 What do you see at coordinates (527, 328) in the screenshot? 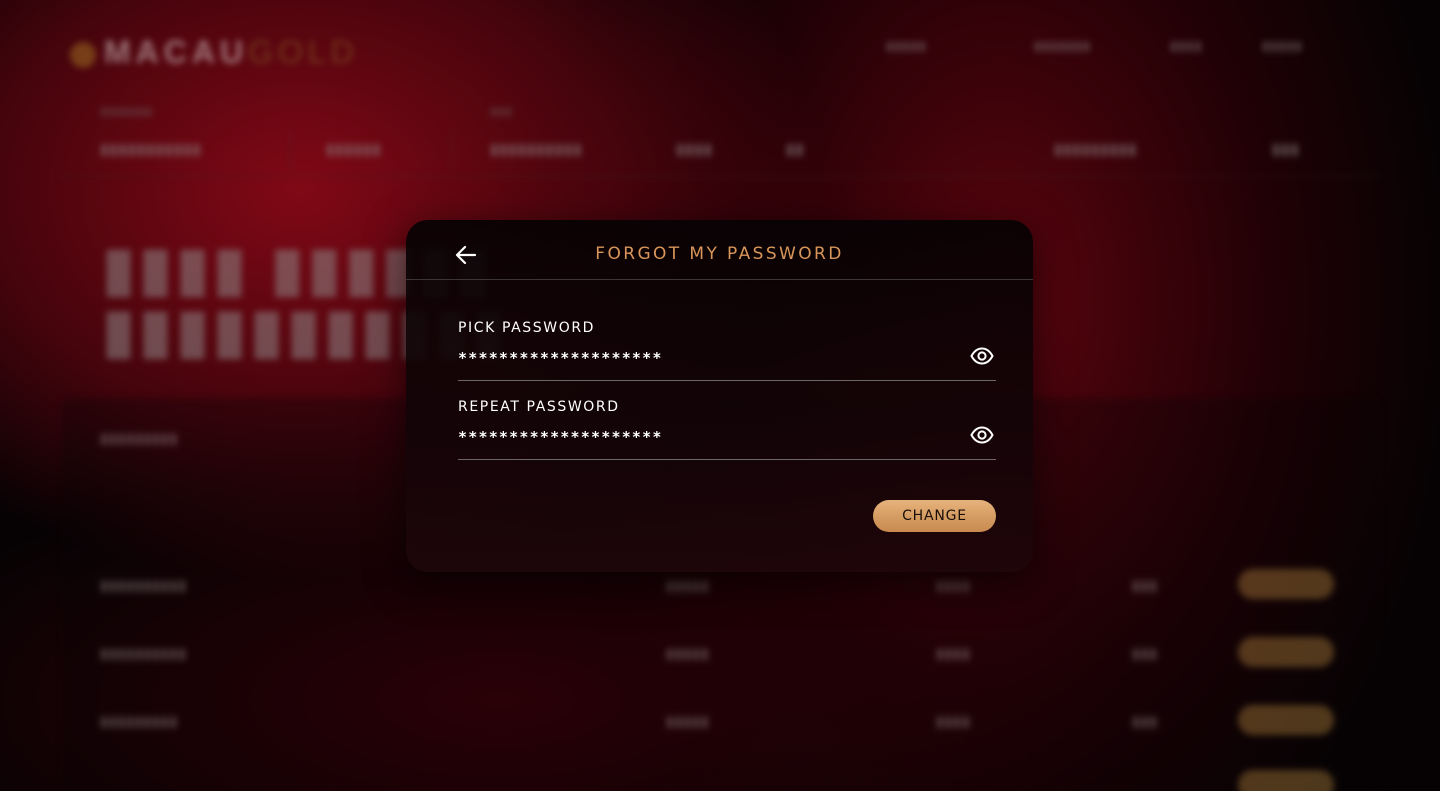
I see `pick-password-label: PICK PASSWORD` at bounding box center [527, 328].